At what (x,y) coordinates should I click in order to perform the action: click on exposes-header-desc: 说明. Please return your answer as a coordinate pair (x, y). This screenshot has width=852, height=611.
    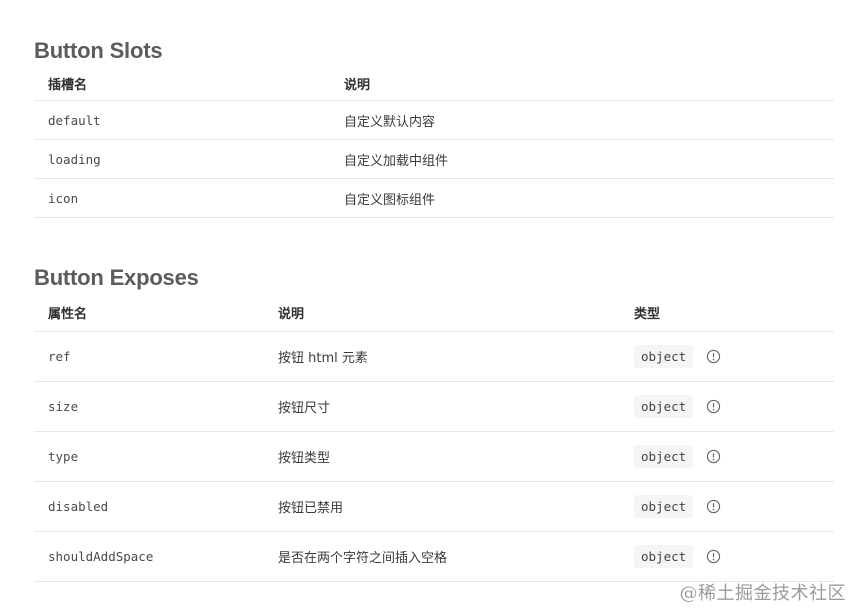
    Looking at the image, I should click on (291, 314).